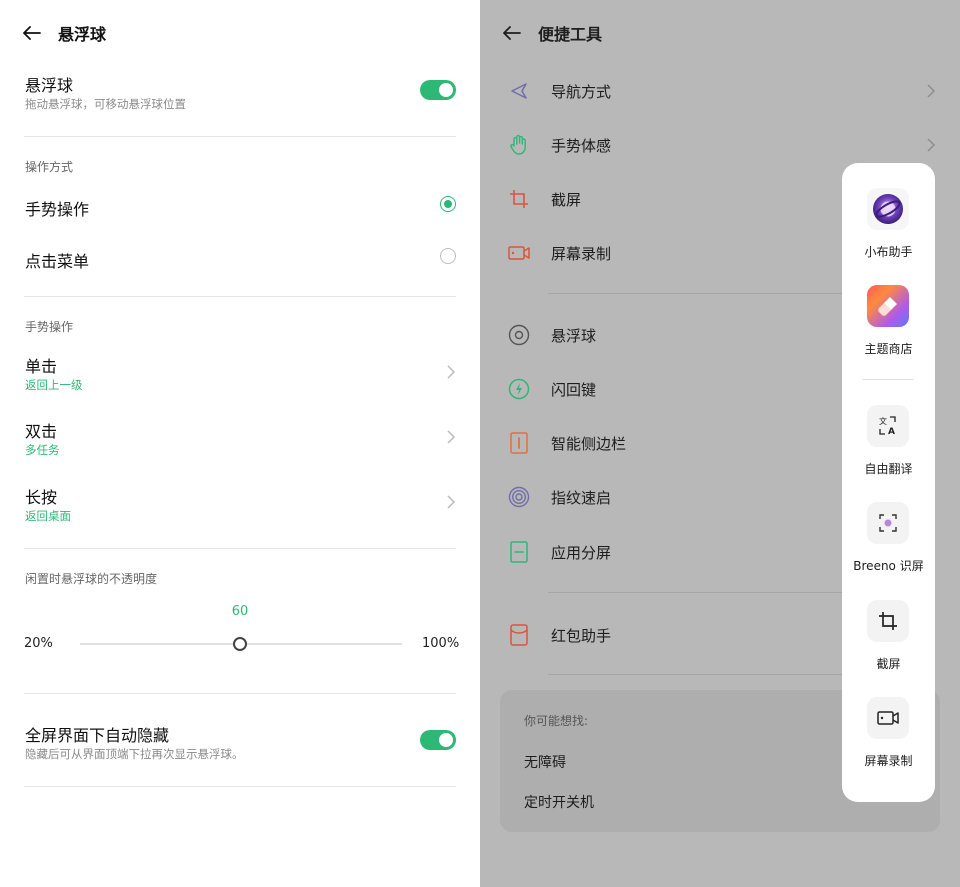  What do you see at coordinates (519, 335) in the screenshot?
I see `float-ball-icon` at bounding box center [519, 335].